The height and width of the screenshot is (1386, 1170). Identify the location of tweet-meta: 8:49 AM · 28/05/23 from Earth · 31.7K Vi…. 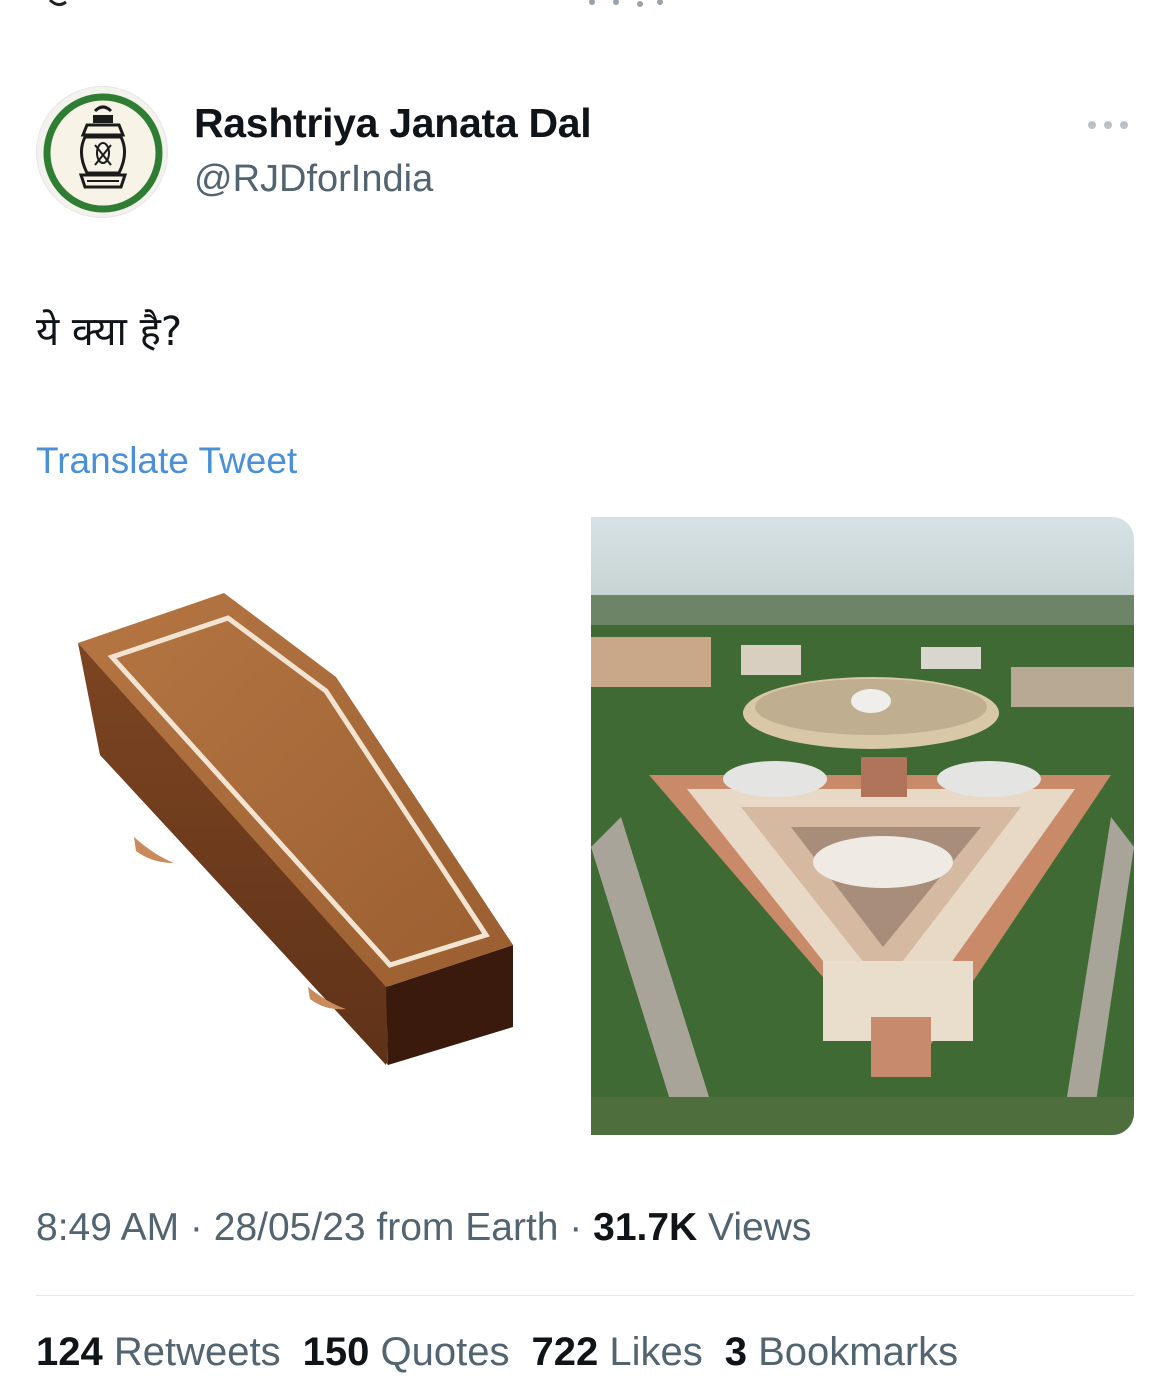
(423, 1228).